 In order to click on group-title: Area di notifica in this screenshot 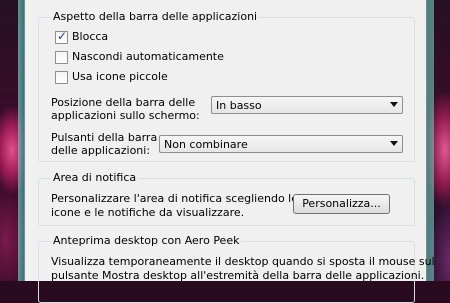, I will do `click(95, 178)`.